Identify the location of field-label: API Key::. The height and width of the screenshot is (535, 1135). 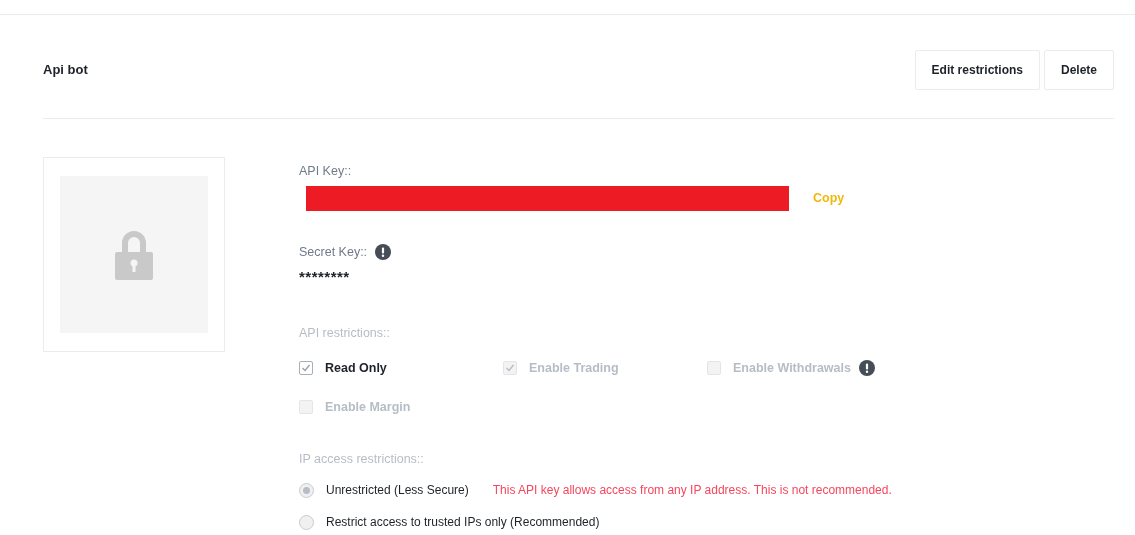
(326, 171).